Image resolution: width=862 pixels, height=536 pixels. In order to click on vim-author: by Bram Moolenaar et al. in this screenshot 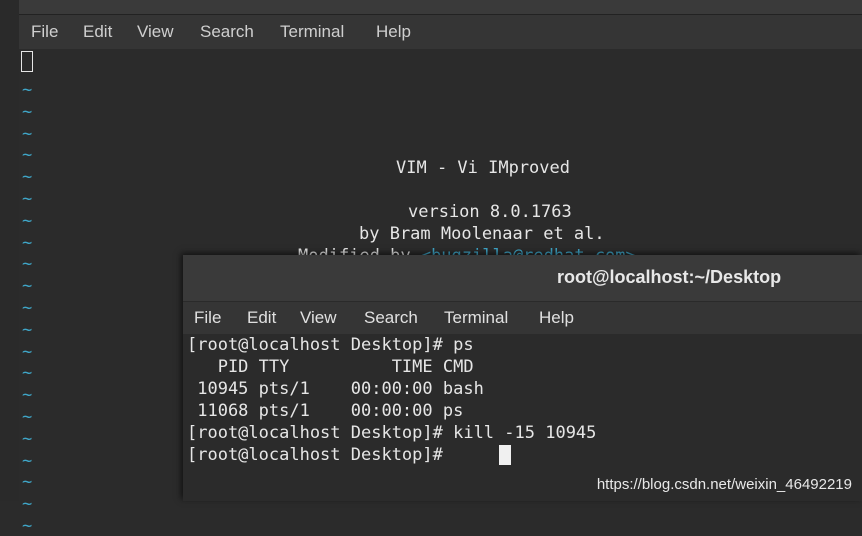, I will do `click(482, 234)`.